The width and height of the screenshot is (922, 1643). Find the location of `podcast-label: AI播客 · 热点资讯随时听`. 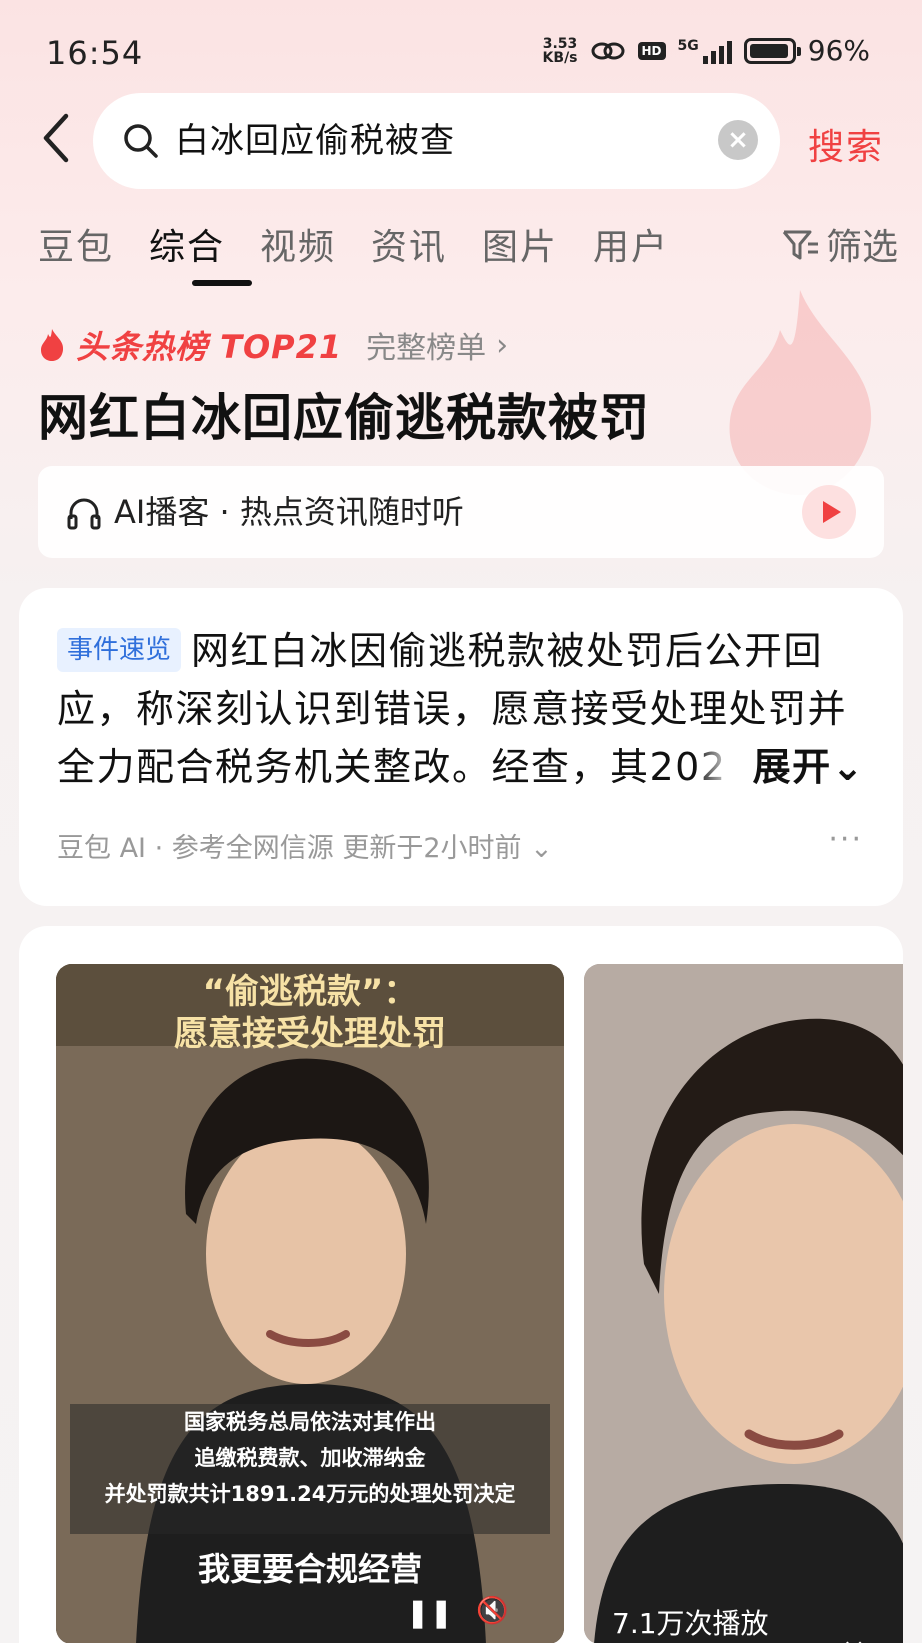

podcast-label: AI播客 · 热点资讯随时听 is located at coordinates (289, 512).